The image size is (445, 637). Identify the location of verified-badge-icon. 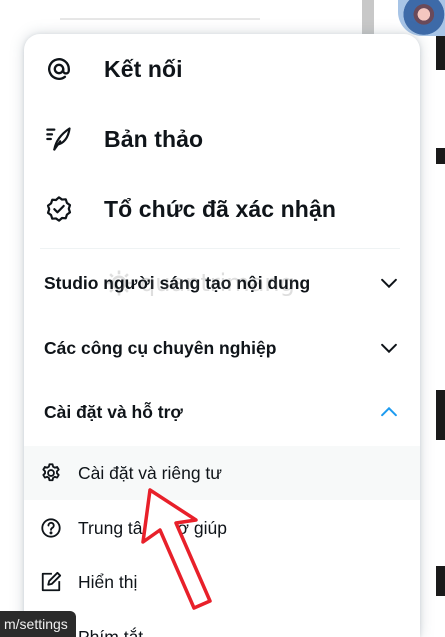
(59, 209).